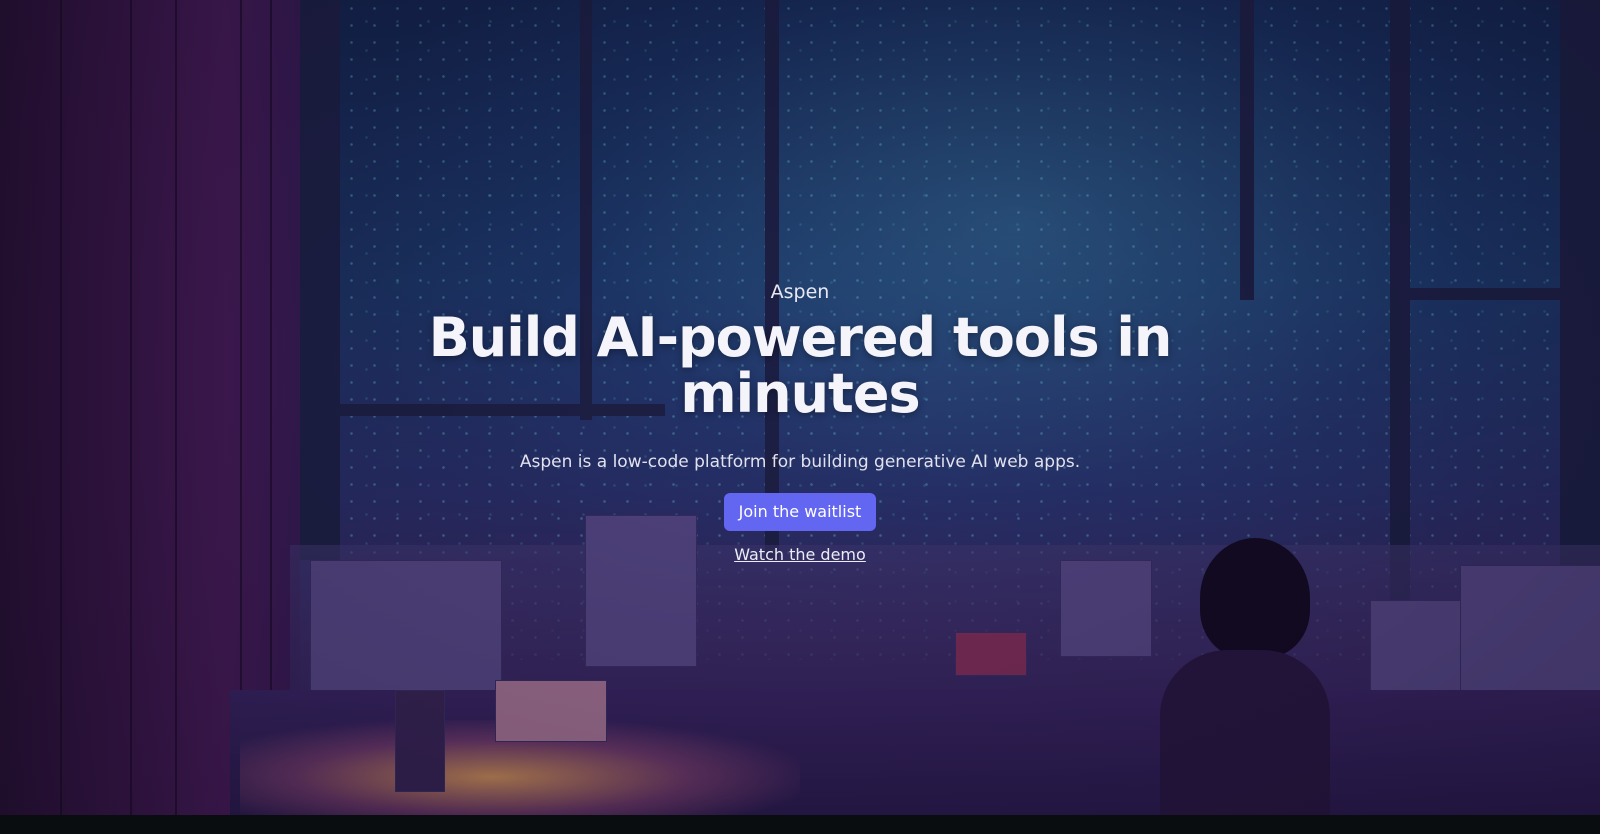 The image size is (1600, 834). I want to click on demo-link-row: Watch the demo, so click(800, 554).